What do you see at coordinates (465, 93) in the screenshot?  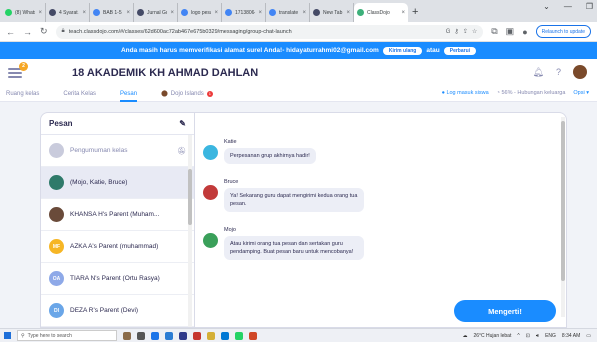 I see `student-login-link: ● Log masuk siswa` at bounding box center [465, 93].